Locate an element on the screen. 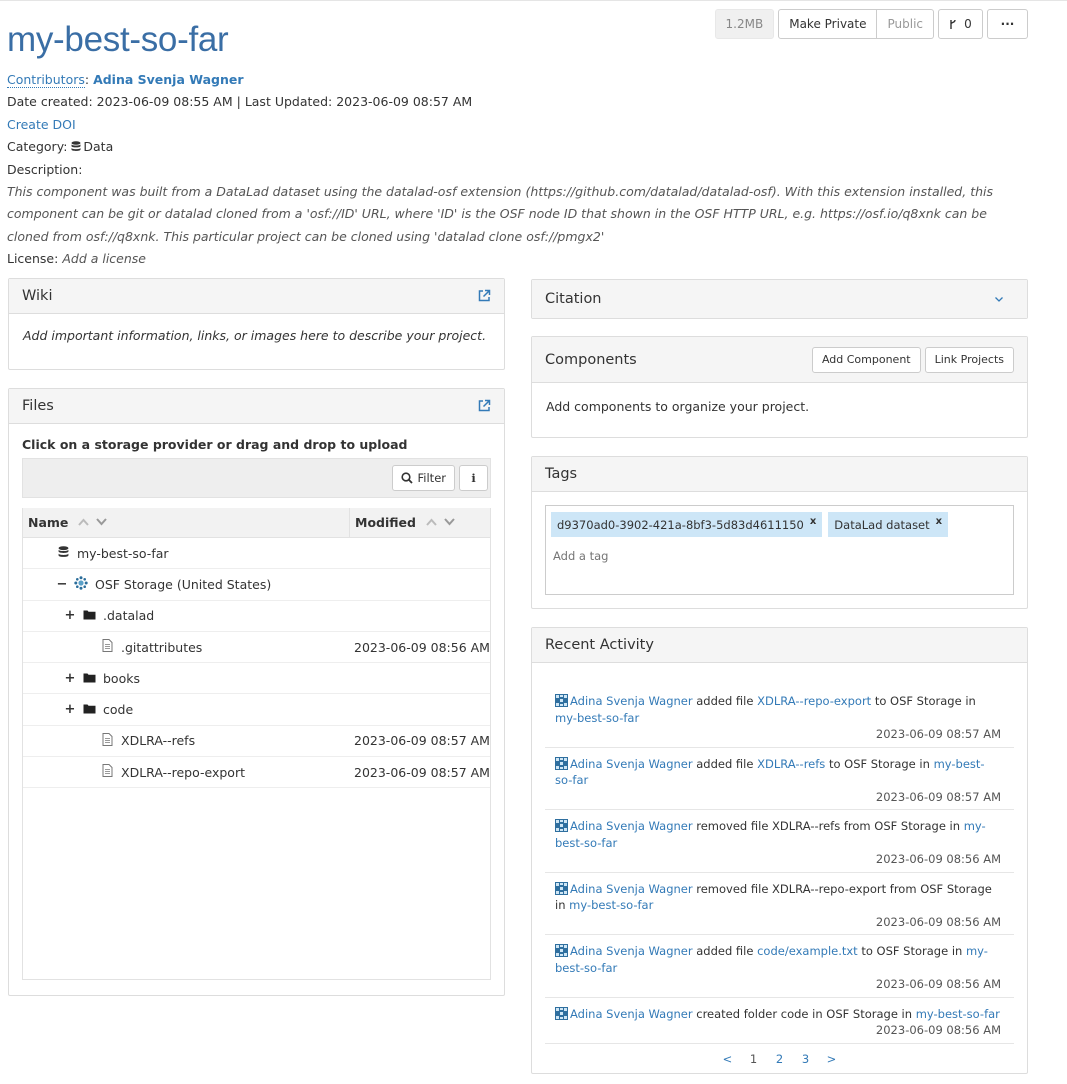 Image resolution: width=1067 pixels, height=1084 pixels. public-button: Public is located at coordinates (905, 24).